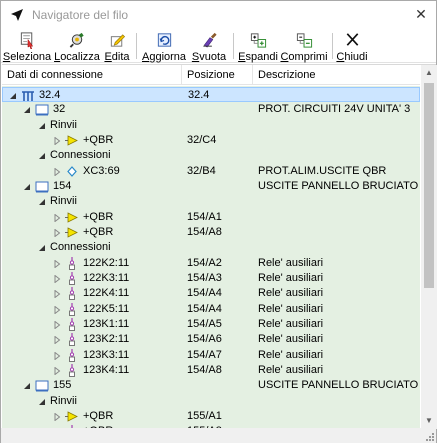 Image resolution: width=437 pixels, height=443 pixels. What do you see at coordinates (77, 46) in the screenshot?
I see `localizza-button: Localizza` at bounding box center [77, 46].